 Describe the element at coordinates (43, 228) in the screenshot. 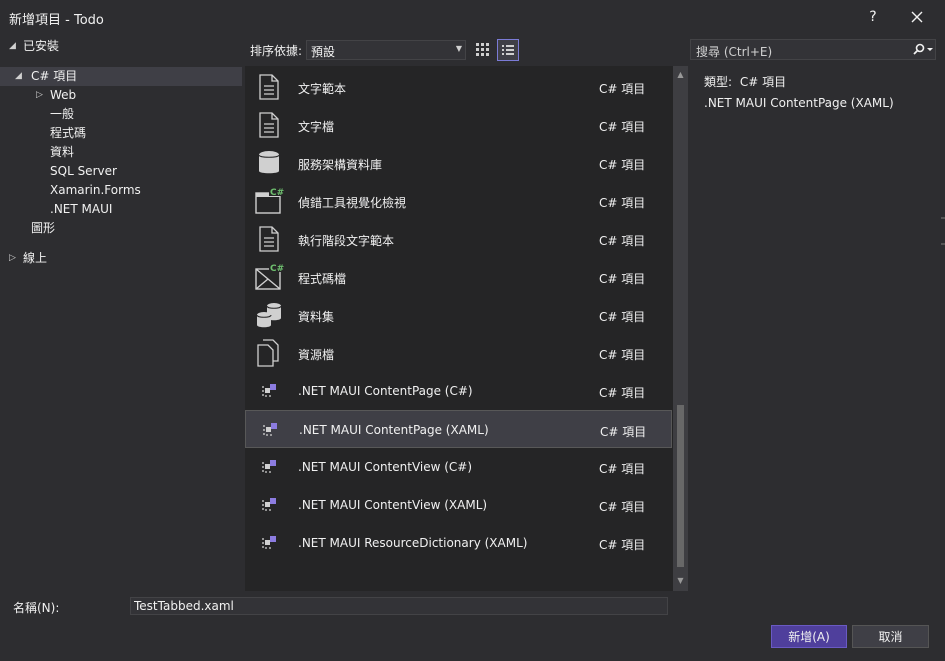

I see `tree-item-graphics: 圖形` at that location.